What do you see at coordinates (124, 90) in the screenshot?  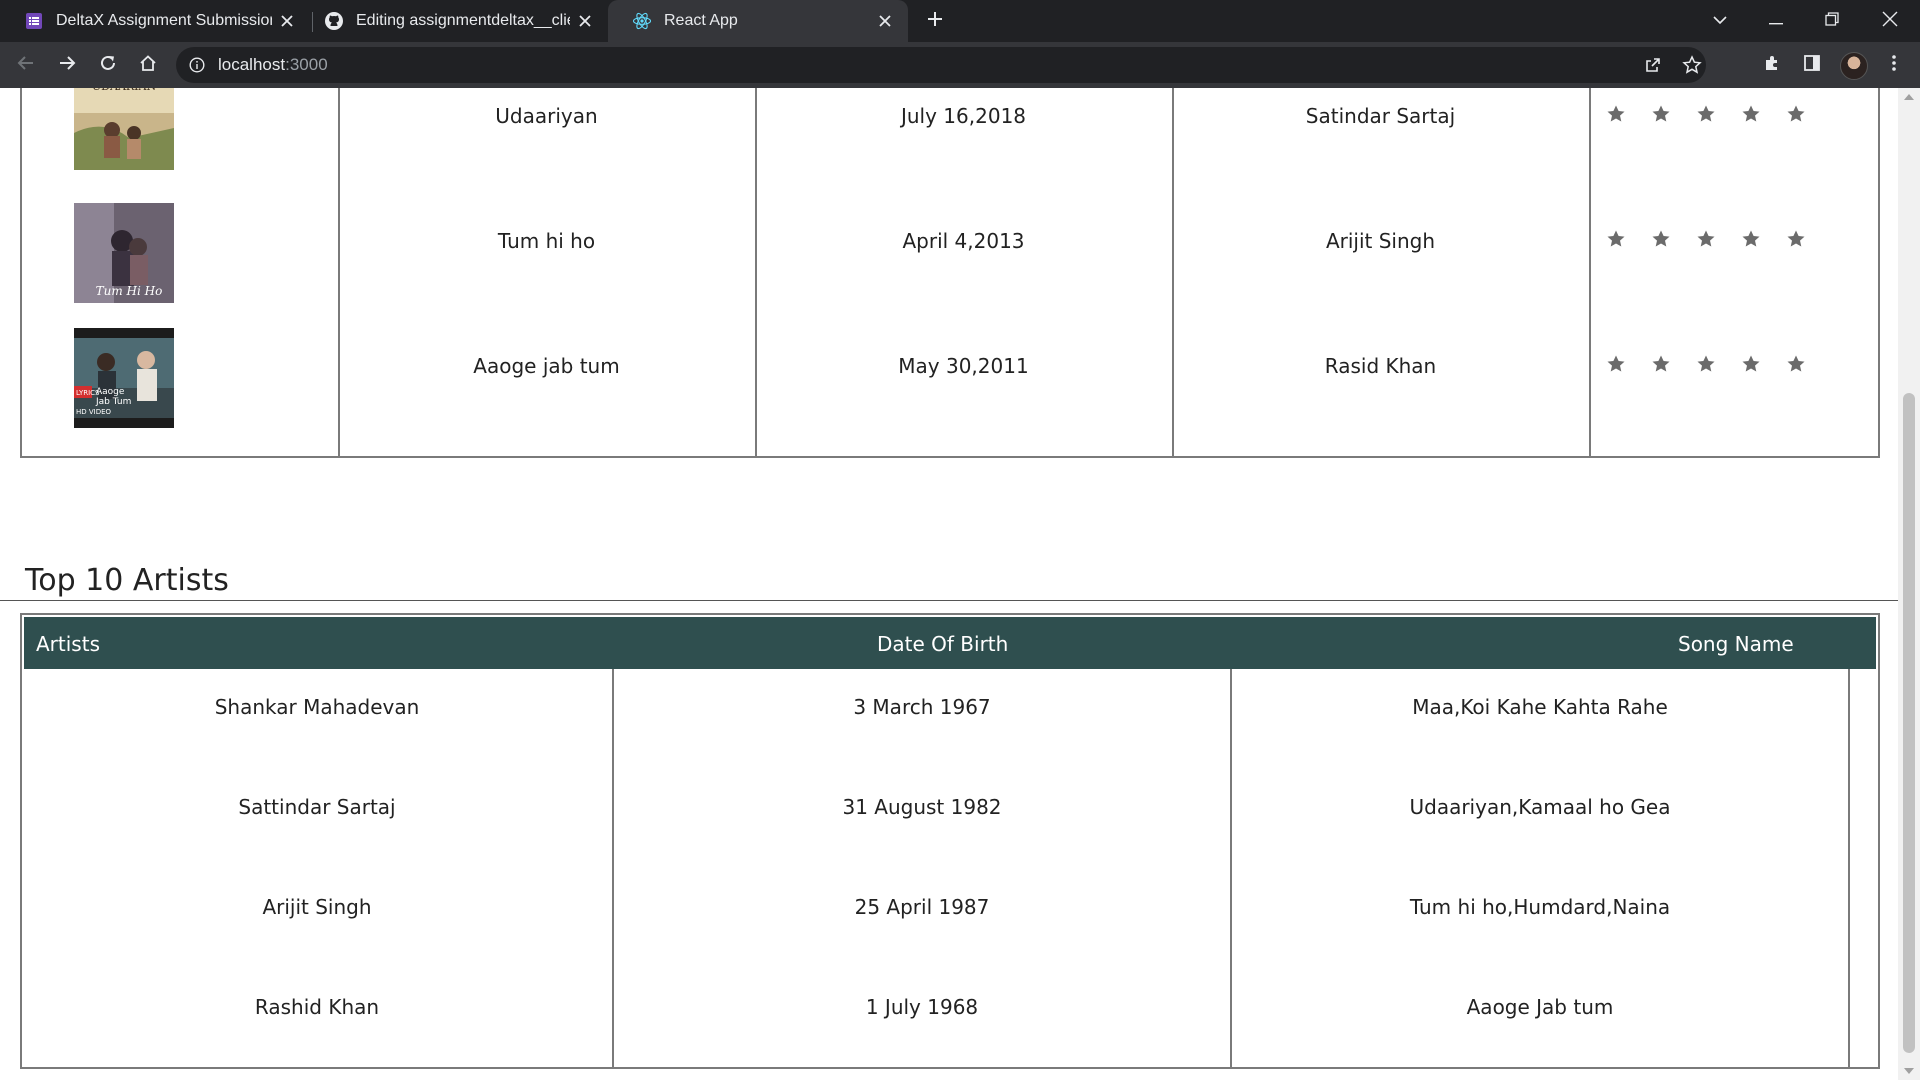 I see `svg-text: UDAARIAN` at bounding box center [124, 90].